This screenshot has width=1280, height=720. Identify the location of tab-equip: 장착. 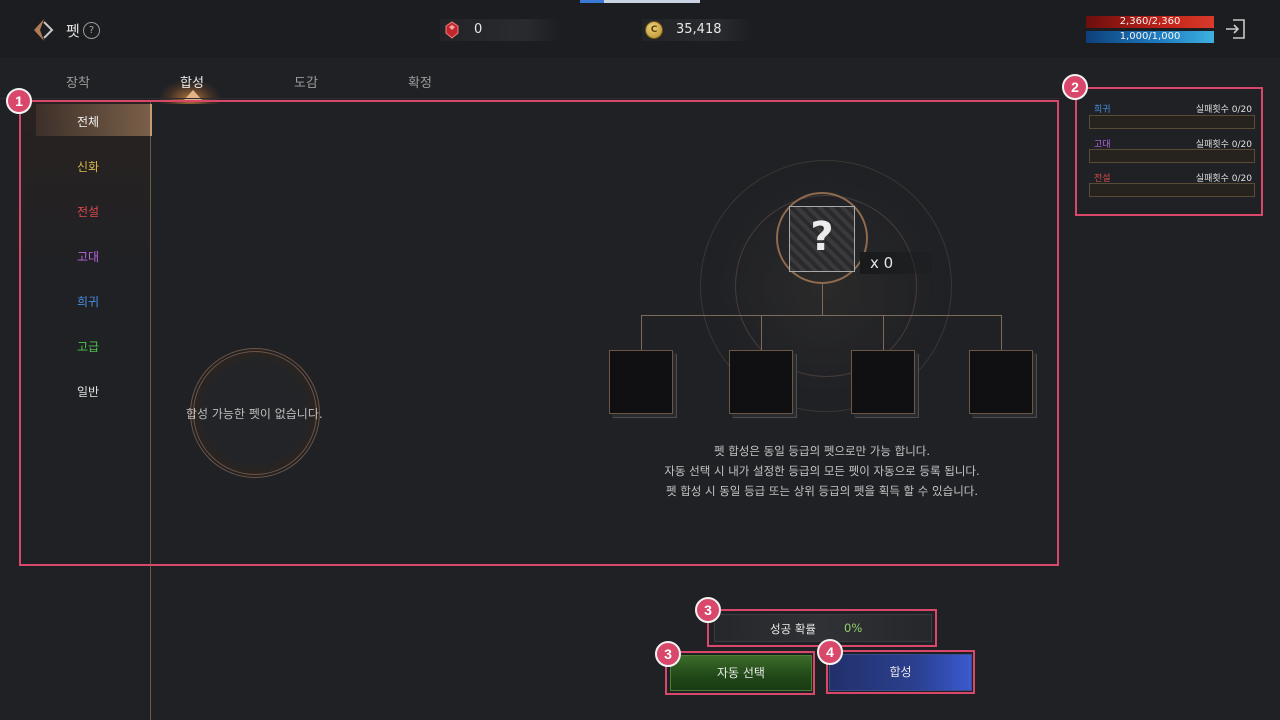
(78, 81).